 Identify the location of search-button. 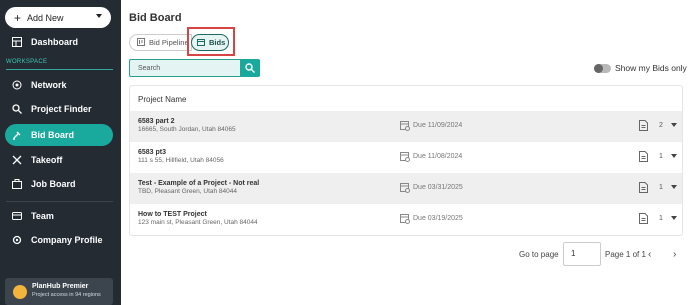
(250, 68).